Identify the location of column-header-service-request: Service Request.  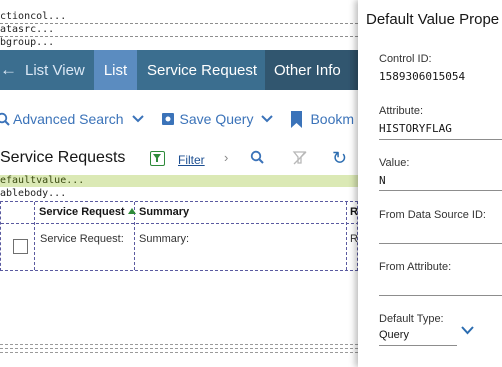
(87, 212).